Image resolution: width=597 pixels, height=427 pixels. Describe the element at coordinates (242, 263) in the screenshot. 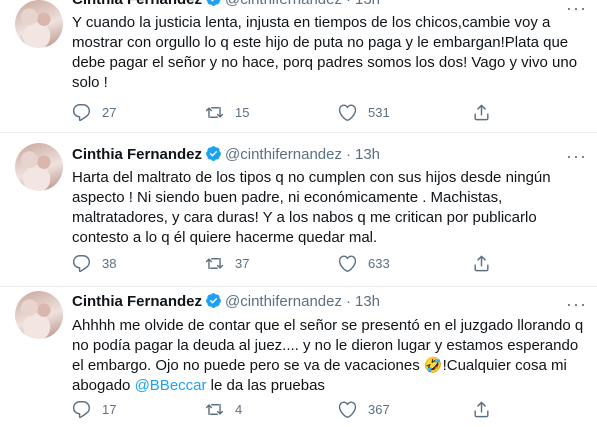

I see `retweet-count: 37` at that location.